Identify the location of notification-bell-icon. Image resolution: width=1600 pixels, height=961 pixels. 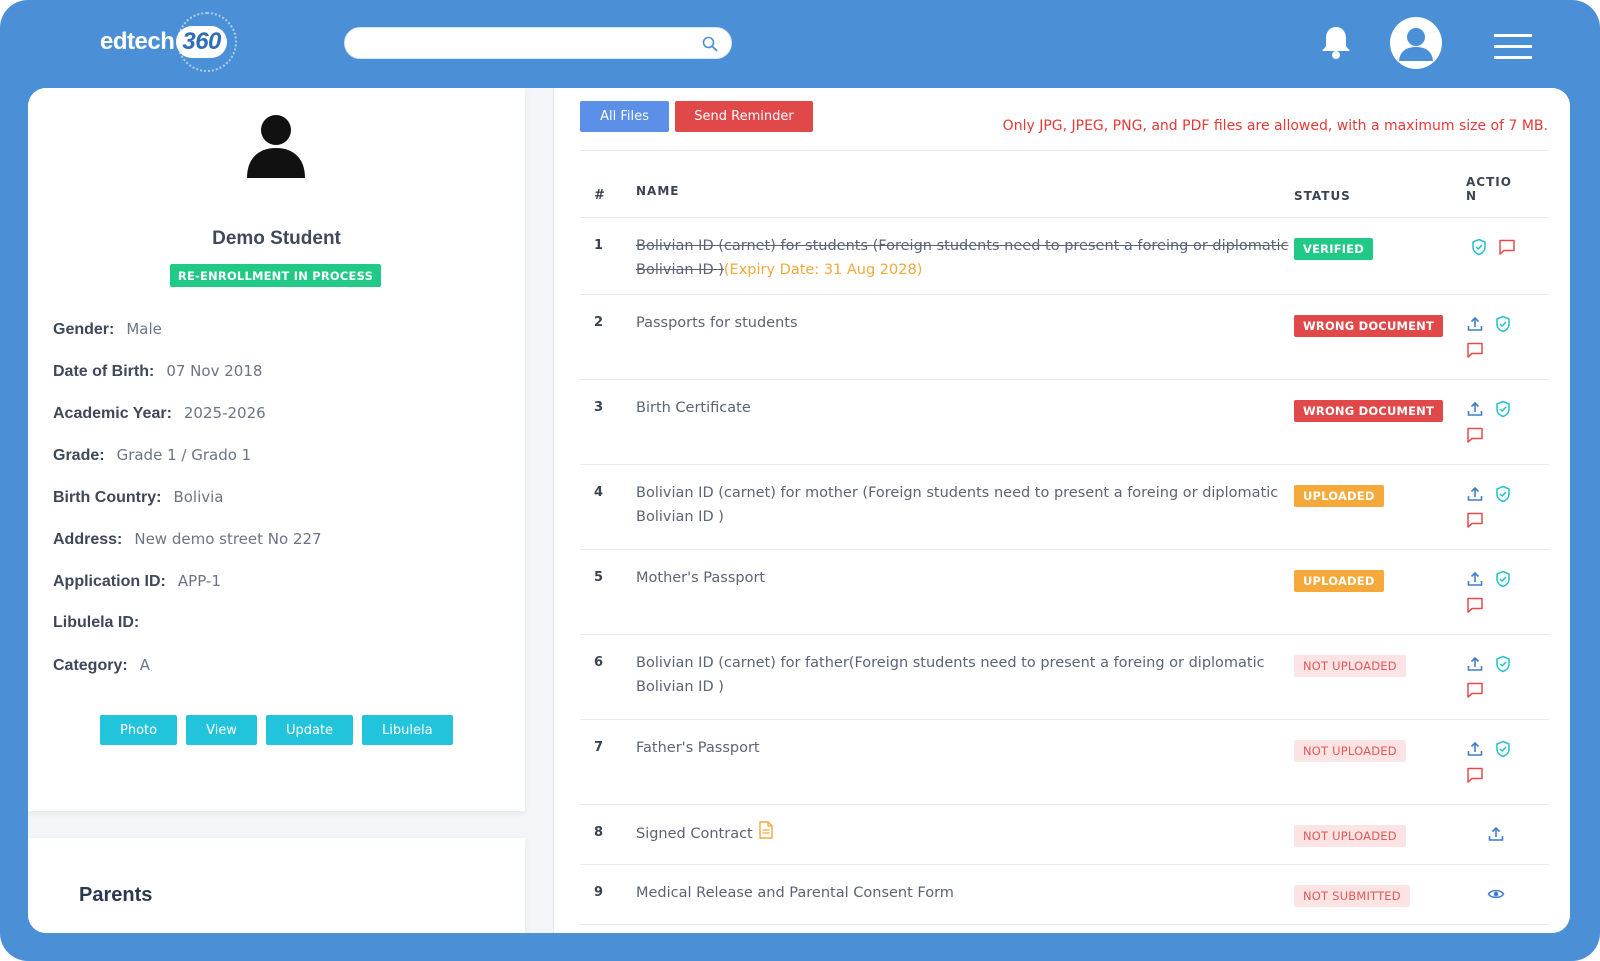
(1336, 44).